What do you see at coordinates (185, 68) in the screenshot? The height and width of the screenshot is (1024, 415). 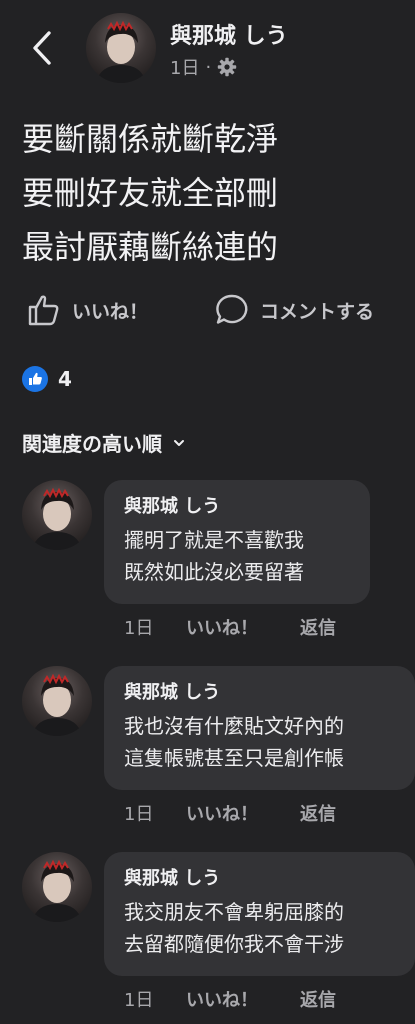 I see `post-time: 1日` at bounding box center [185, 68].